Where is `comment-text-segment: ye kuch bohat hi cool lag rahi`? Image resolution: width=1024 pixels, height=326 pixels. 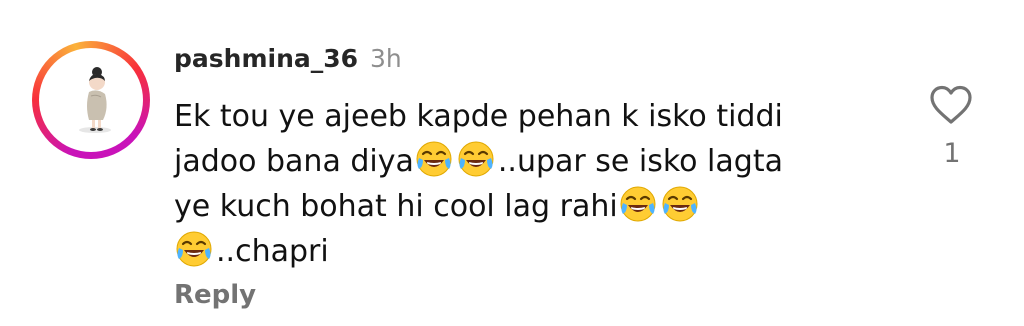 comment-text-segment: ye kuch bohat hi cool lag rahi is located at coordinates (396, 206).